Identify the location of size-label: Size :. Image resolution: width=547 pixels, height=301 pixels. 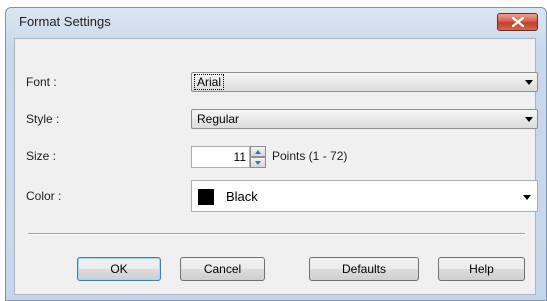
(41, 156).